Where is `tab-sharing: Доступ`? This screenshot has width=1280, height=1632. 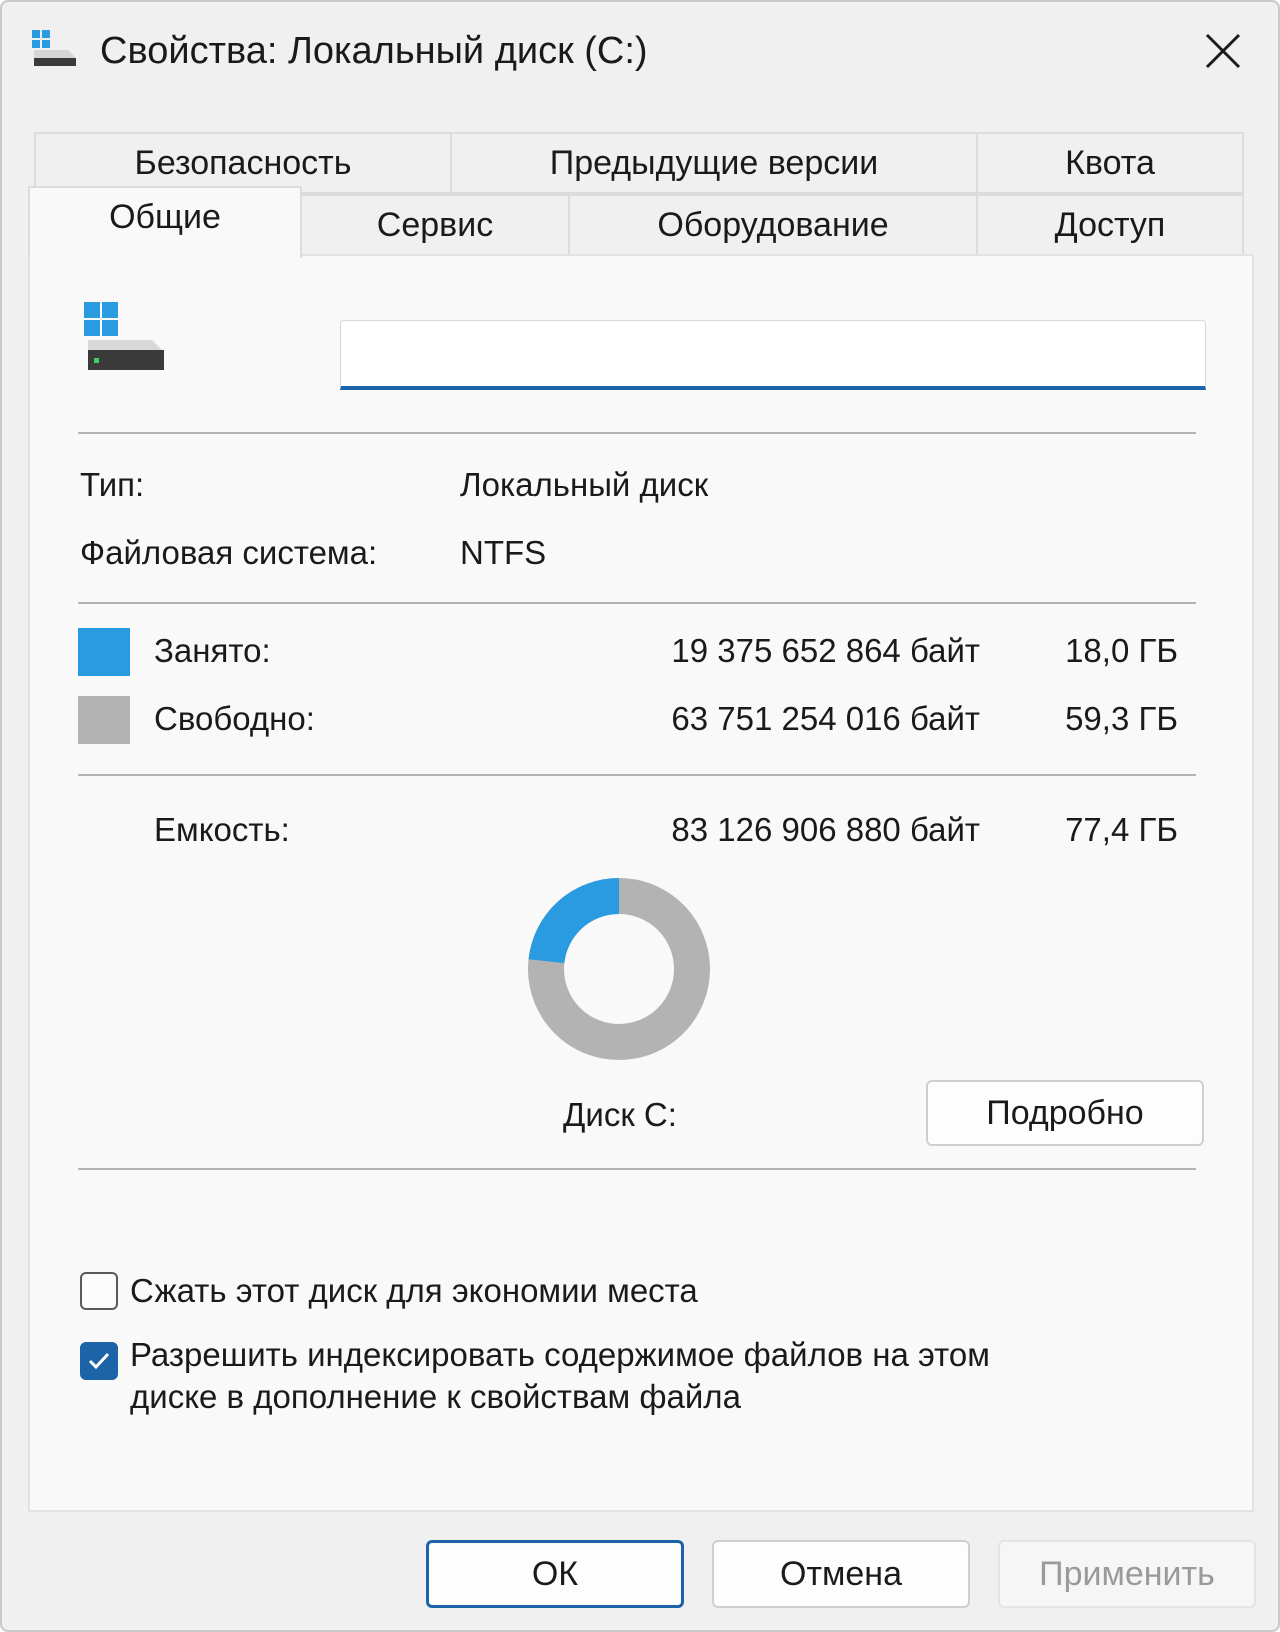
tab-sharing: Доступ is located at coordinates (1110, 225).